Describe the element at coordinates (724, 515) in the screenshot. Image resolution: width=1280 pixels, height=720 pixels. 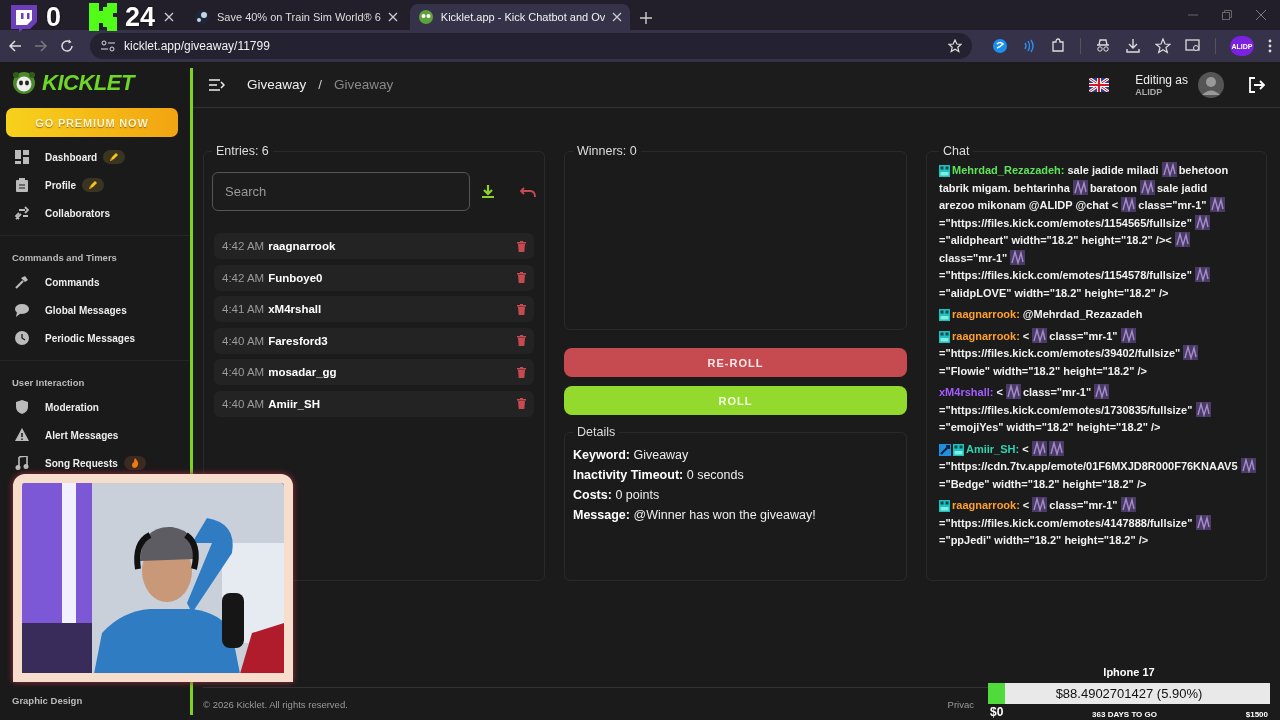
I see `detail-value: @Winner has won the giveaway!` at that location.